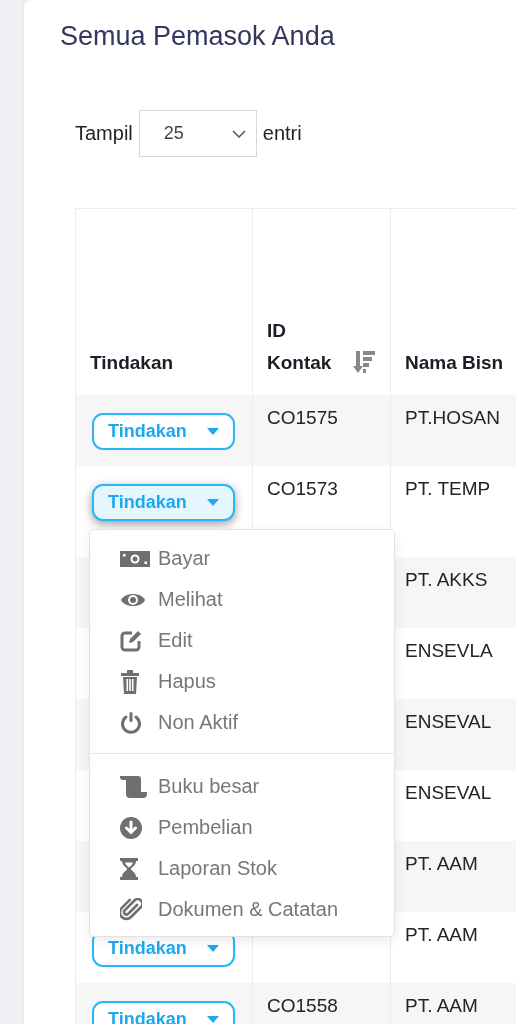  Describe the element at coordinates (104, 133) in the screenshot. I see `show-label: Tampil` at that location.